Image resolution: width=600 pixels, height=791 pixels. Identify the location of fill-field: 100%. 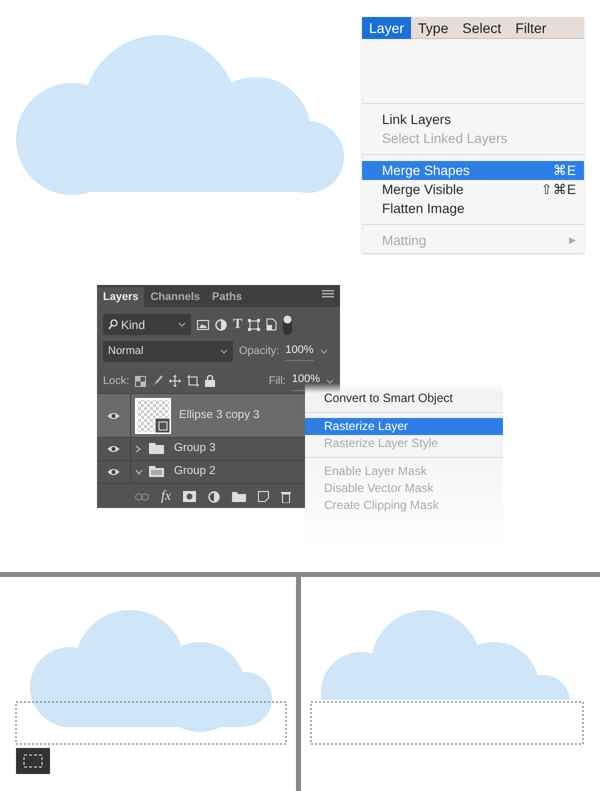
(306, 381).